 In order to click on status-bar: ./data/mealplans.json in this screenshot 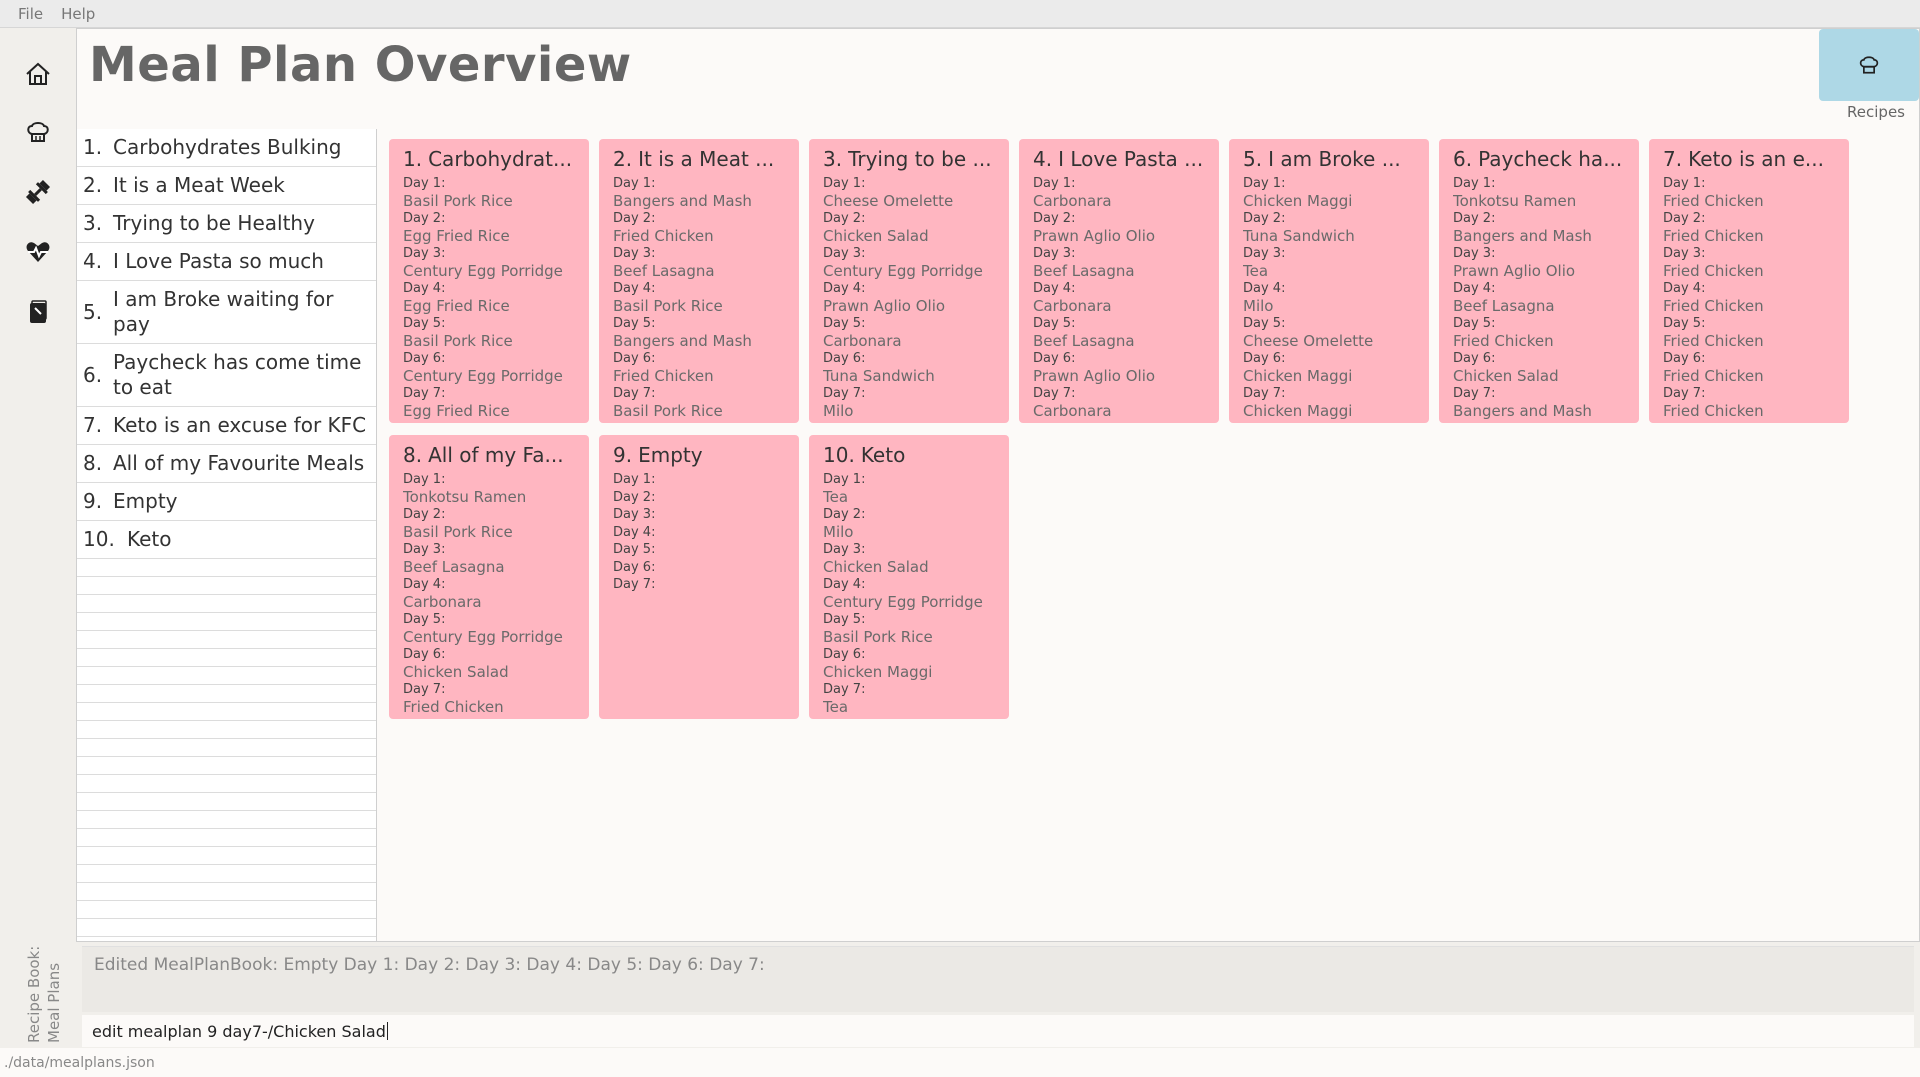, I will do `click(960, 1062)`.